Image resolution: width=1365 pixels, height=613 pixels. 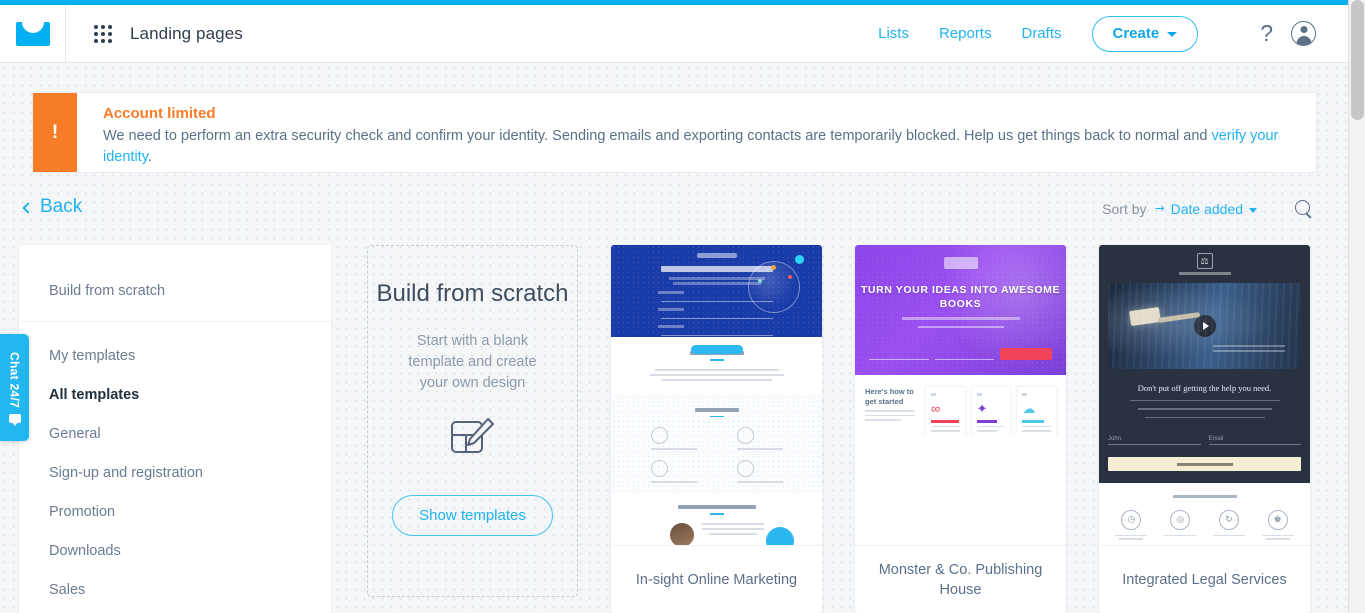 I want to click on preview-section-title, so click(x=1204, y=496).